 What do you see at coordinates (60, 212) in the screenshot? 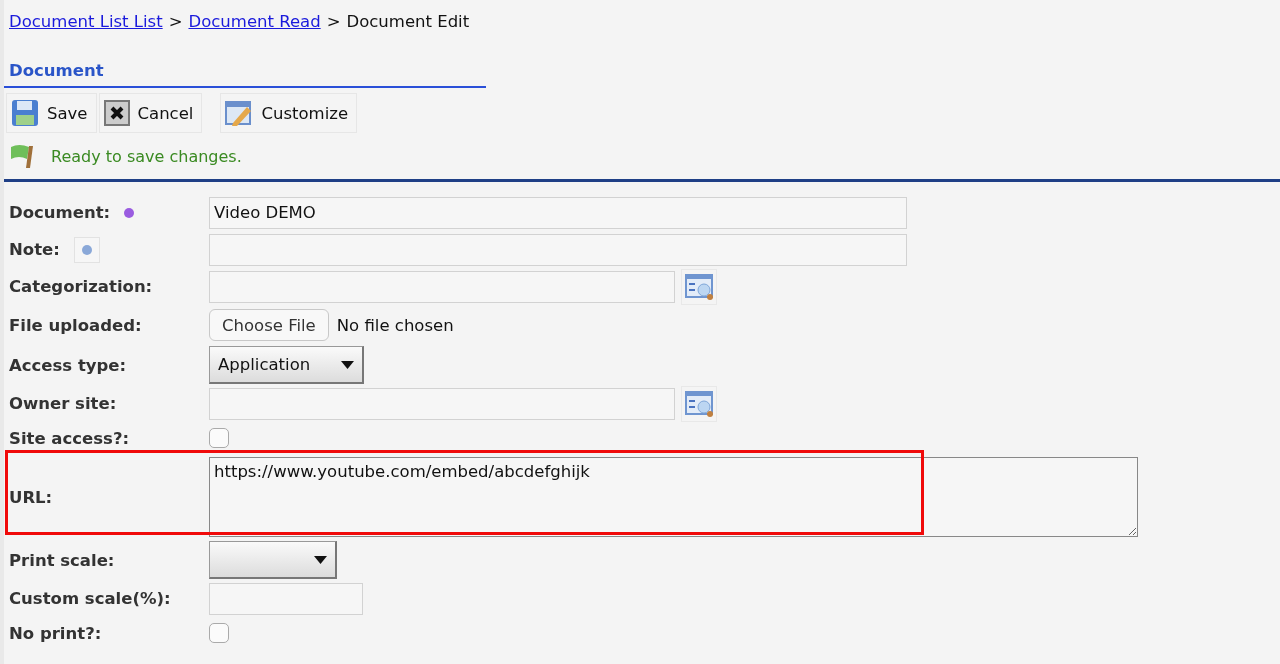
I see `field-label: Document:` at bounding box center [60, 212].